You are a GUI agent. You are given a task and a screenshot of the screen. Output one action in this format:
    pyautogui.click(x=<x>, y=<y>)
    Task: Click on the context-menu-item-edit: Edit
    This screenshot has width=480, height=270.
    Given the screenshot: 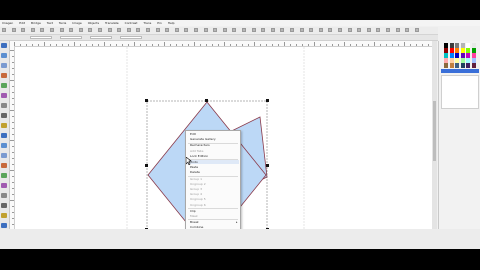 What is the action you would take?
    pyautogui.click(x=193, y=134)
    